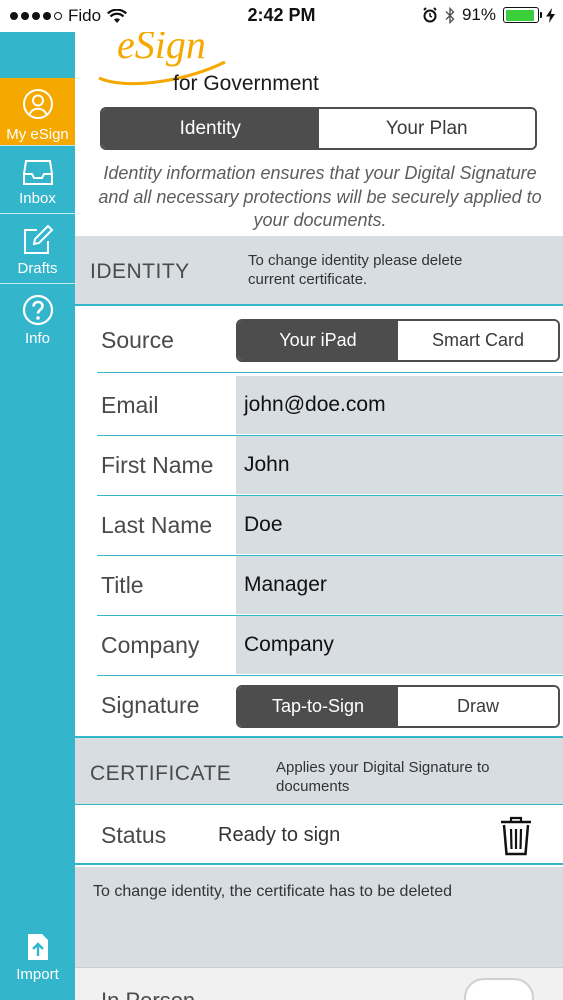 The height and width of the screenshot is (1000, 563). I want to click on signature-row: Signature Tap-to-Sign Draw, so click(330, 706).